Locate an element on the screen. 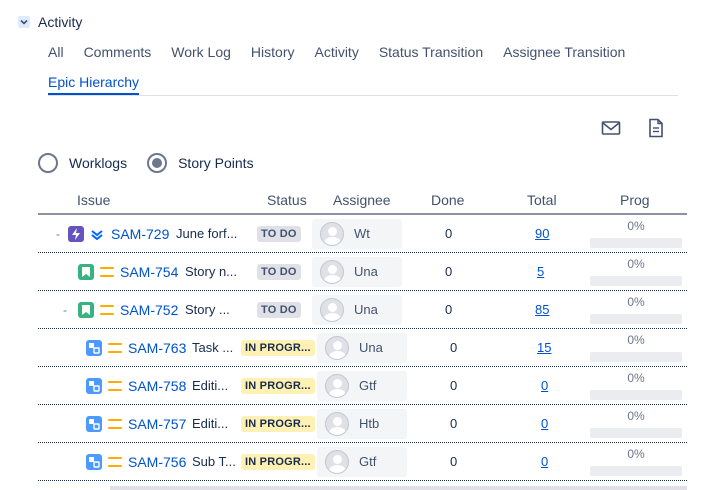 This screenshot has height=490, width=713. tab-comments: Comments is located at coordinates (118, 52).